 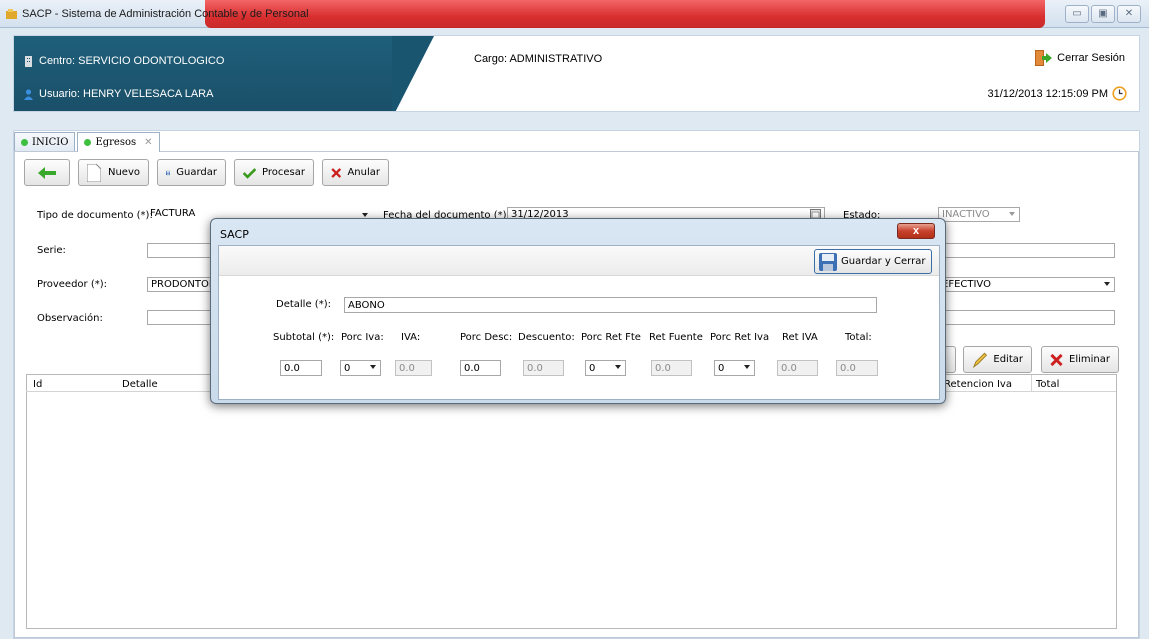 What do you see at coordinates (676, 337) in the screenshot?
I see `ret-fuente-label: Ret Fuente` at bounding box center [676, 337].